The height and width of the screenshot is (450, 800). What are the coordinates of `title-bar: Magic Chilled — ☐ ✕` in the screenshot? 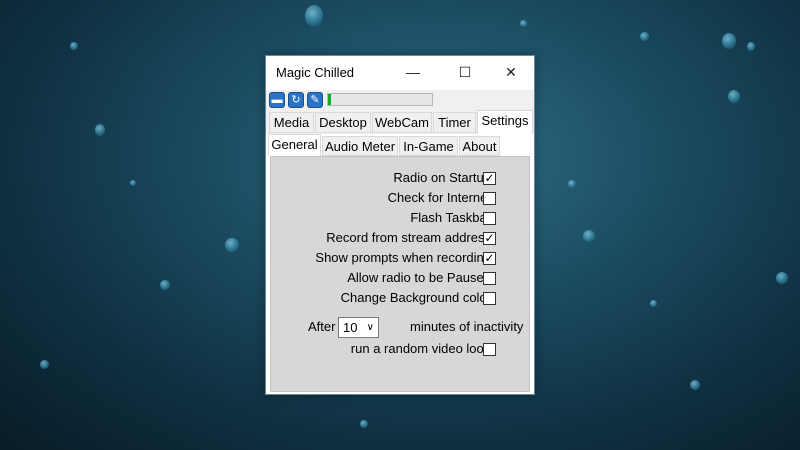 It's located at (400, 73).